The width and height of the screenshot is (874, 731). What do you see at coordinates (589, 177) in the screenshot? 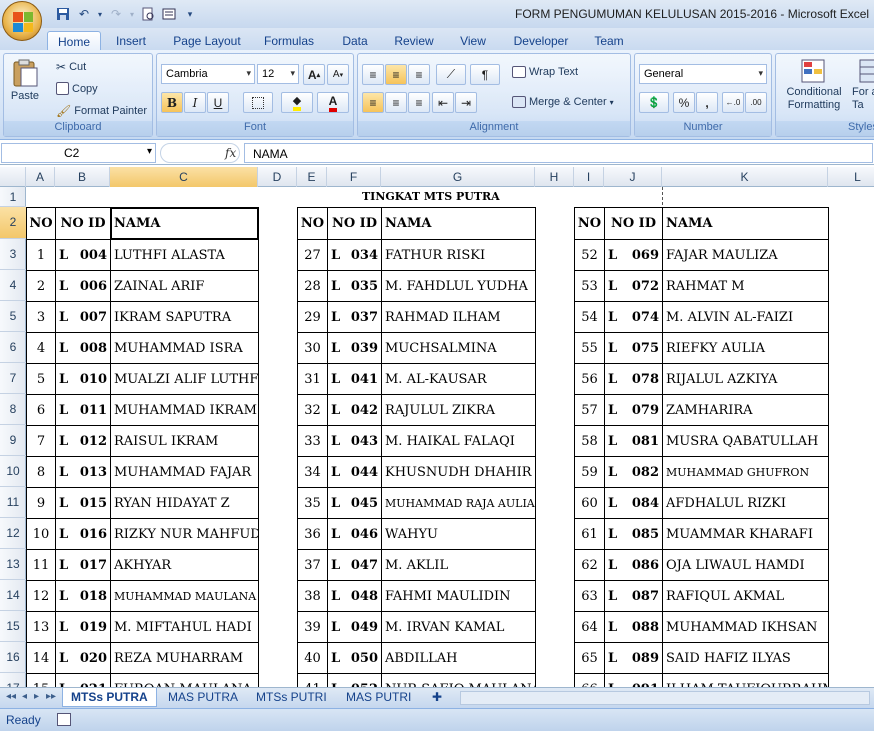
I see `column-header: I` at bounding box center [589, 177].